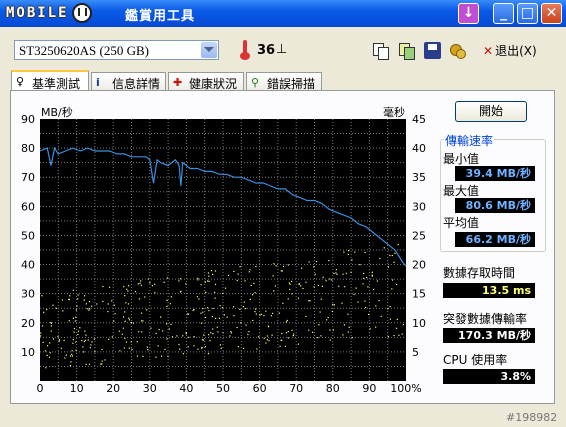  Describe the element at coordinates (333, 388) in the screenshot. I see `x-tick-label: 80` at that location.